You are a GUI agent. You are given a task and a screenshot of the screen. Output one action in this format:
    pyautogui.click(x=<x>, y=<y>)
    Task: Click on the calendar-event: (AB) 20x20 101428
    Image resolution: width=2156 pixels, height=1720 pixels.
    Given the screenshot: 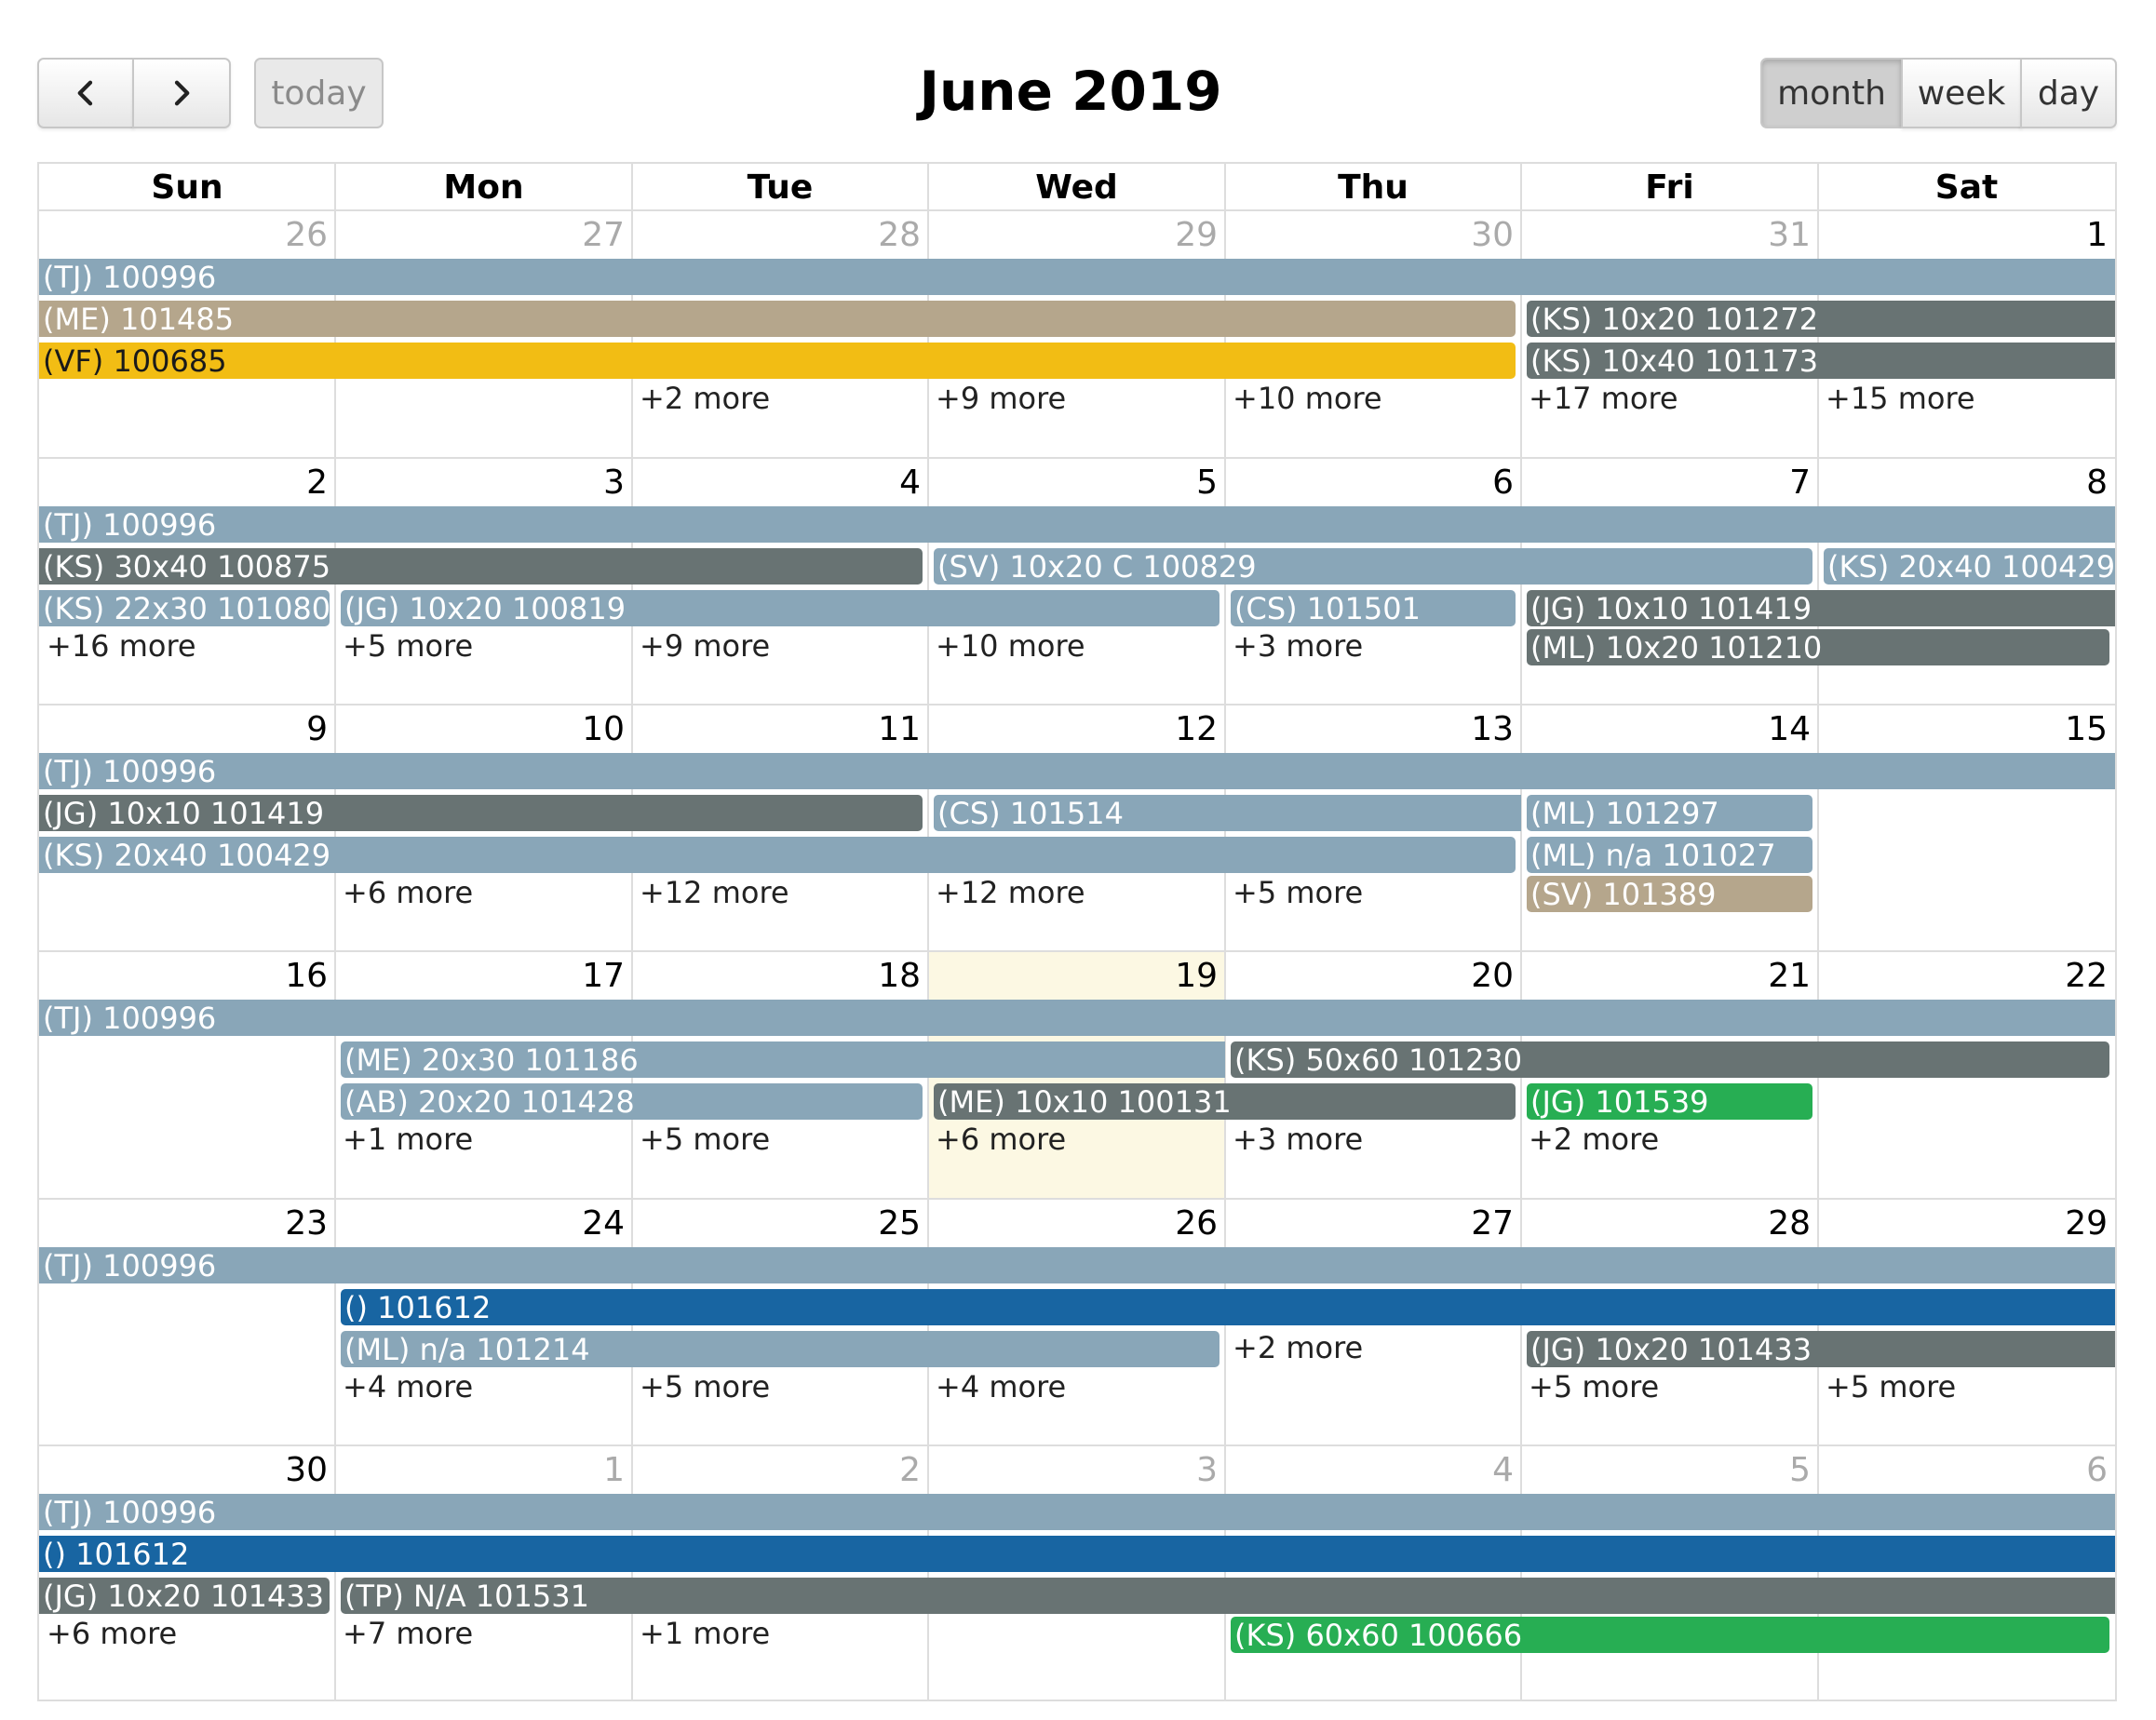 What is the action you would take?
    pyautogui.click(x=632, y=1101)
    